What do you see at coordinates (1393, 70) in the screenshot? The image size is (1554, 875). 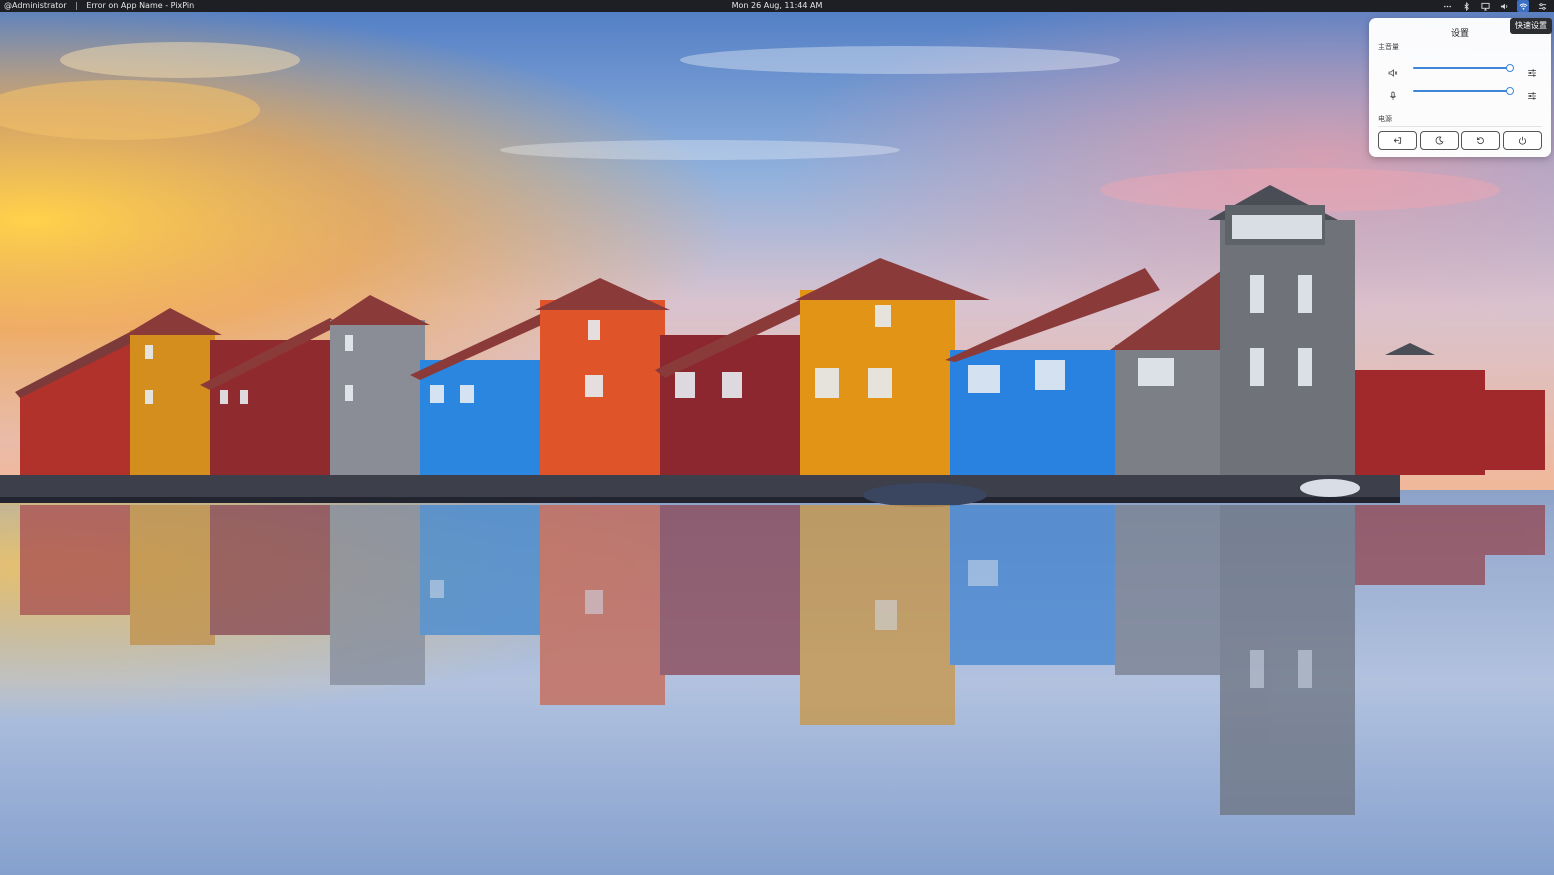 I see `speaker-icon` at bounding box center [1393, 70].